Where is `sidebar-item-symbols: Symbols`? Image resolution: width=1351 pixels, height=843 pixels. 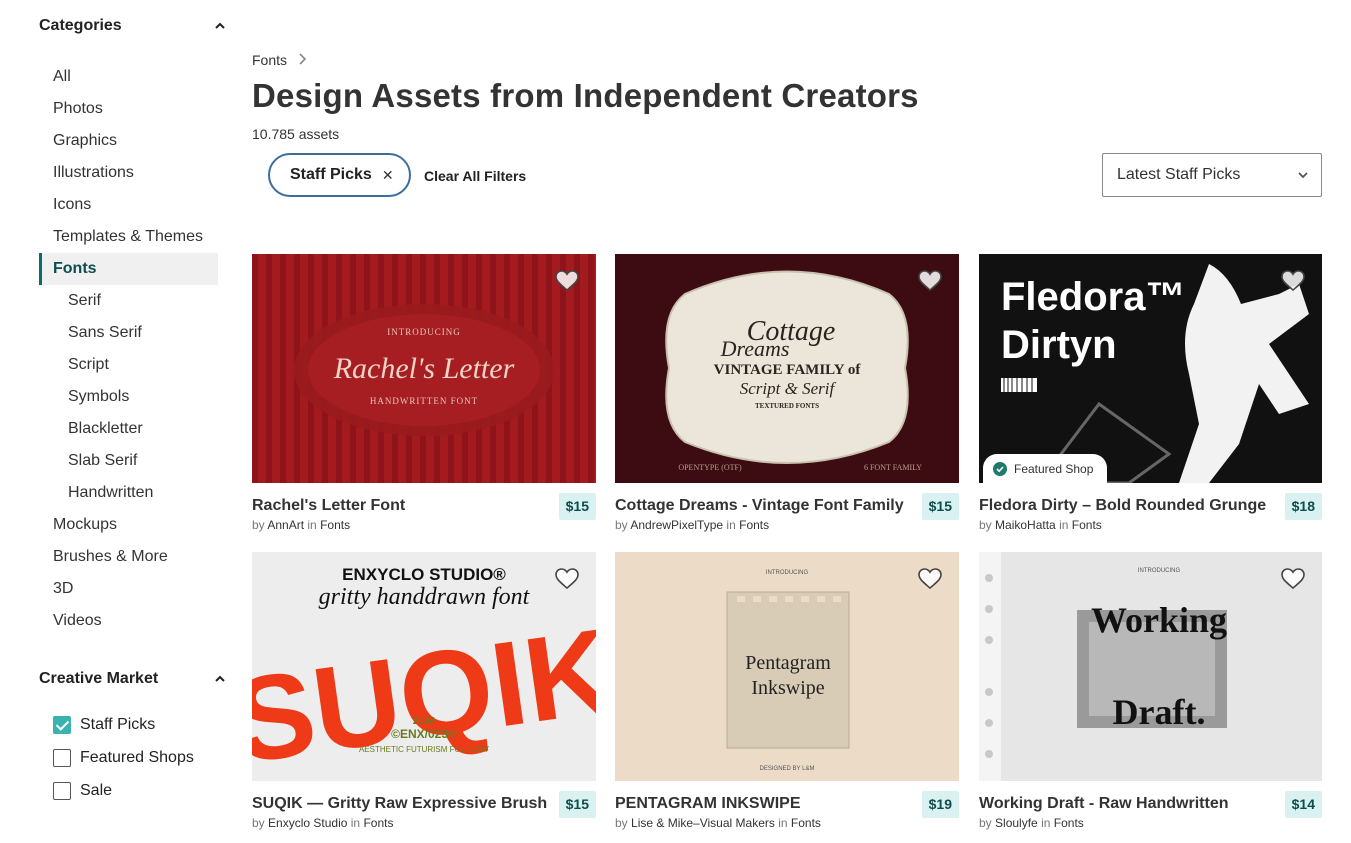 sidebar-item-symbols: Symbols is located at coordinates (128, 397).